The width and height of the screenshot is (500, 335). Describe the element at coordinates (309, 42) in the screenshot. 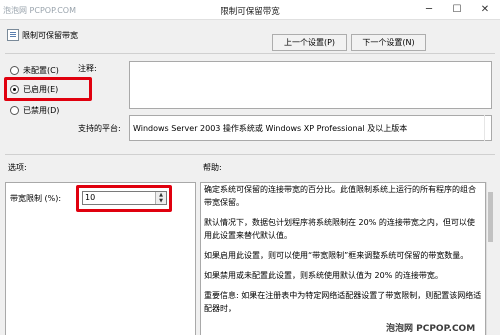

I see `previous-setting-button: 上一个设置(P)` at that location.